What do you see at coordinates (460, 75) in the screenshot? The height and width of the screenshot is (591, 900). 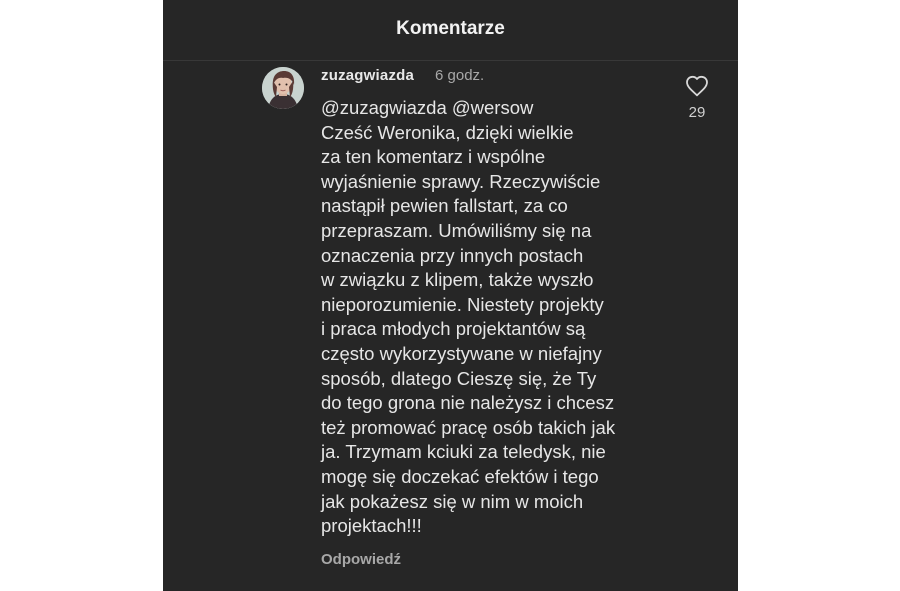 I see `comment-timestamp: 6 godz.` at bounding box center [460, 75].